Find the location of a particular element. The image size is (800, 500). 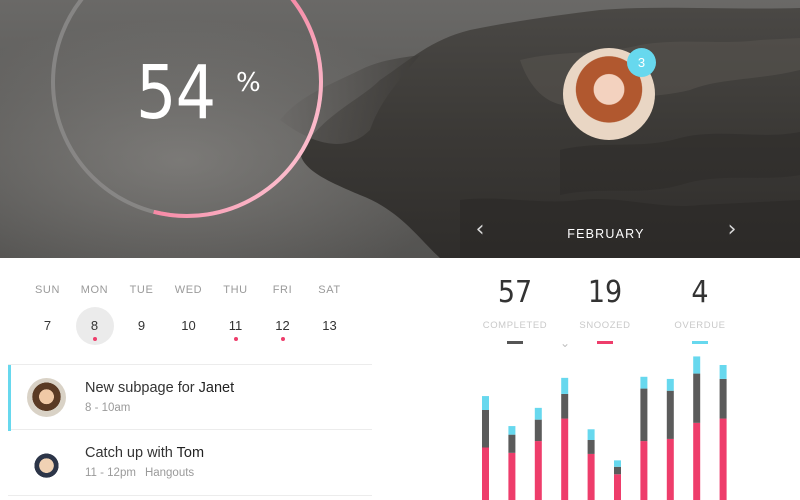

event-time-text: 8 - 10am is located at coordinates (108, 408).